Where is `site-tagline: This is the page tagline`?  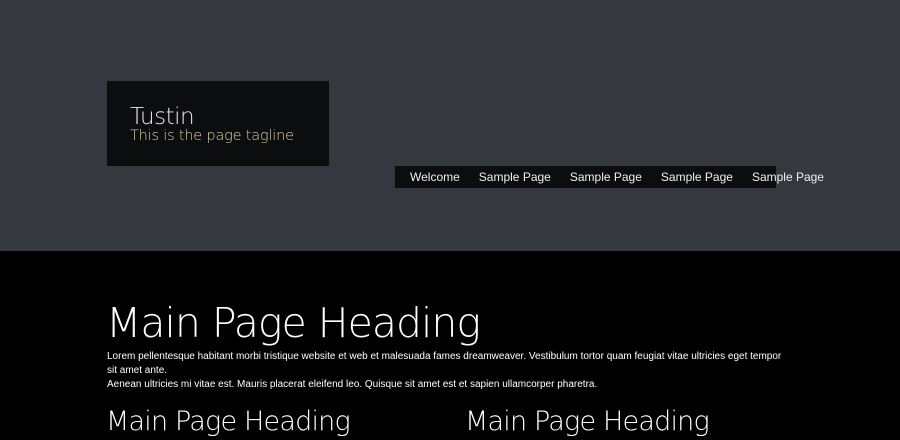 site-tagline: This is the page tagline is located at coordinates (212, 136).